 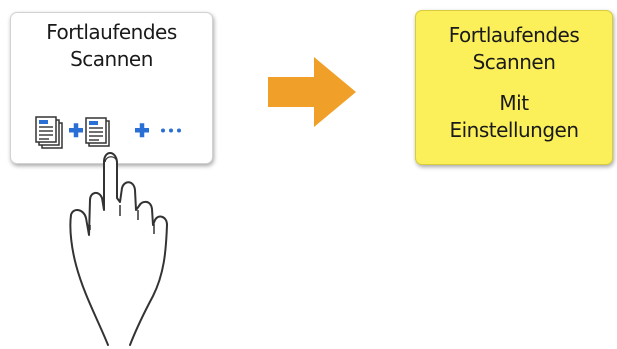 What do you see at coordinates (514, 87) in the screenshot?
I see `continuous-scan-with-settings-button: Fortlaufendes Scannen Mit Einstellungen` at bounding box center [514, 87].